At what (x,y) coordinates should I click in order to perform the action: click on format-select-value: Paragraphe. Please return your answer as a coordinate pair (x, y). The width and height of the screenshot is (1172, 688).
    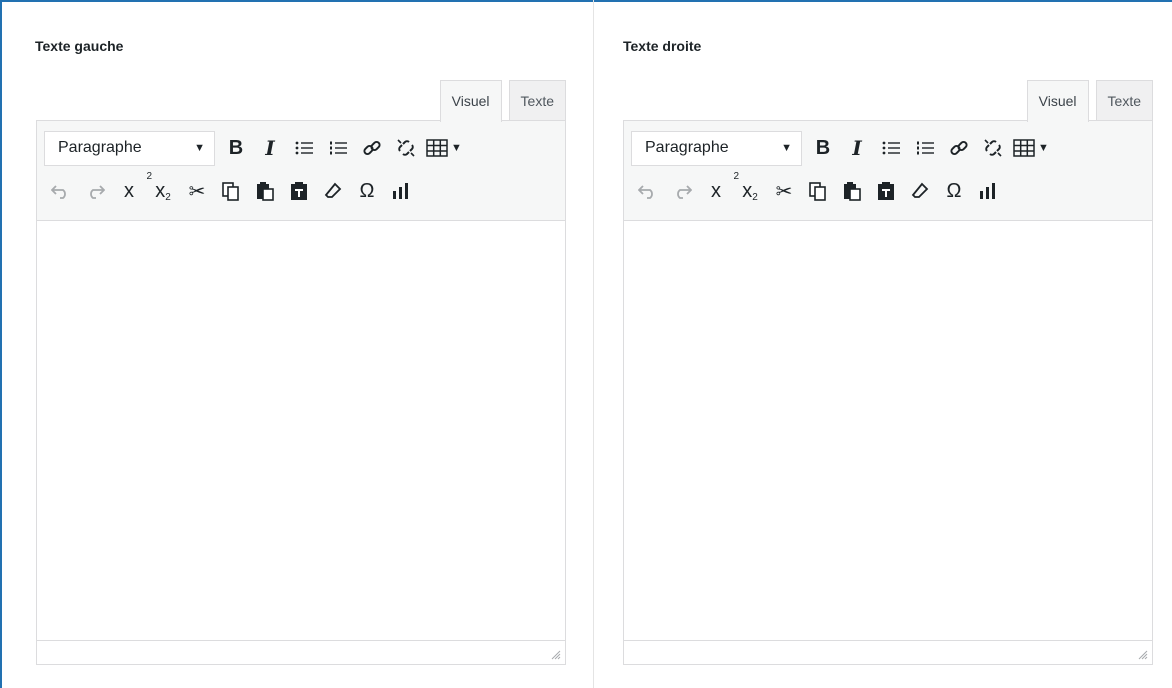
    Looking at the image, I should click on (100, 147).